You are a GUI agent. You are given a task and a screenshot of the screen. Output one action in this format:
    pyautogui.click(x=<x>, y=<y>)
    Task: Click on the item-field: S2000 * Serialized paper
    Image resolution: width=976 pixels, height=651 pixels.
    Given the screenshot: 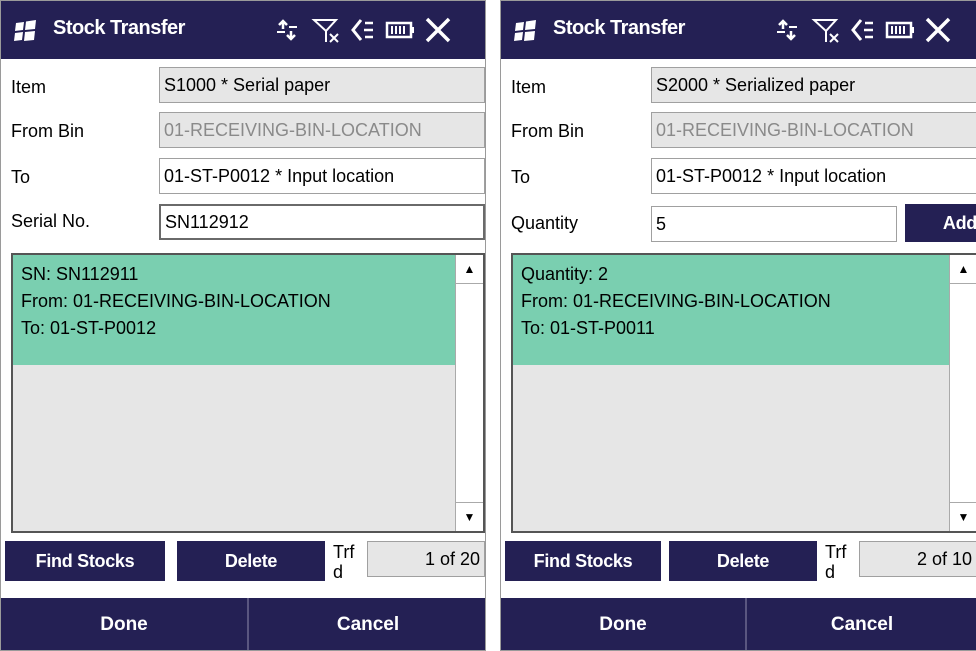 What is the action you would take?
    pyautogui.click(x=813, y=85)
    